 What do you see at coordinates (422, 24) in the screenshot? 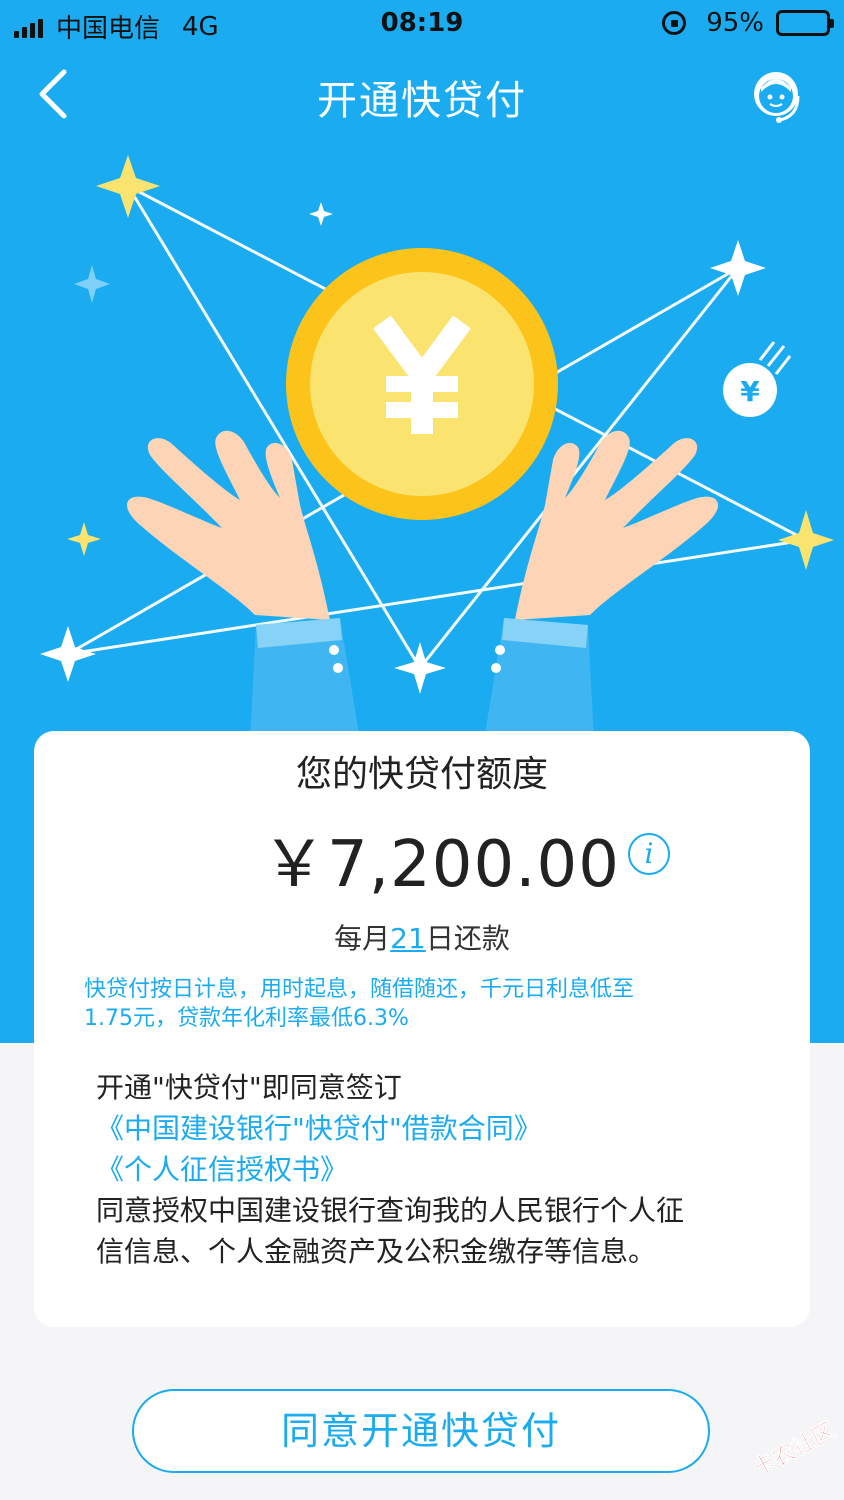
I see `status-bar: 中国电信 4G 08:19 95%` at bounding box center [422, 24].